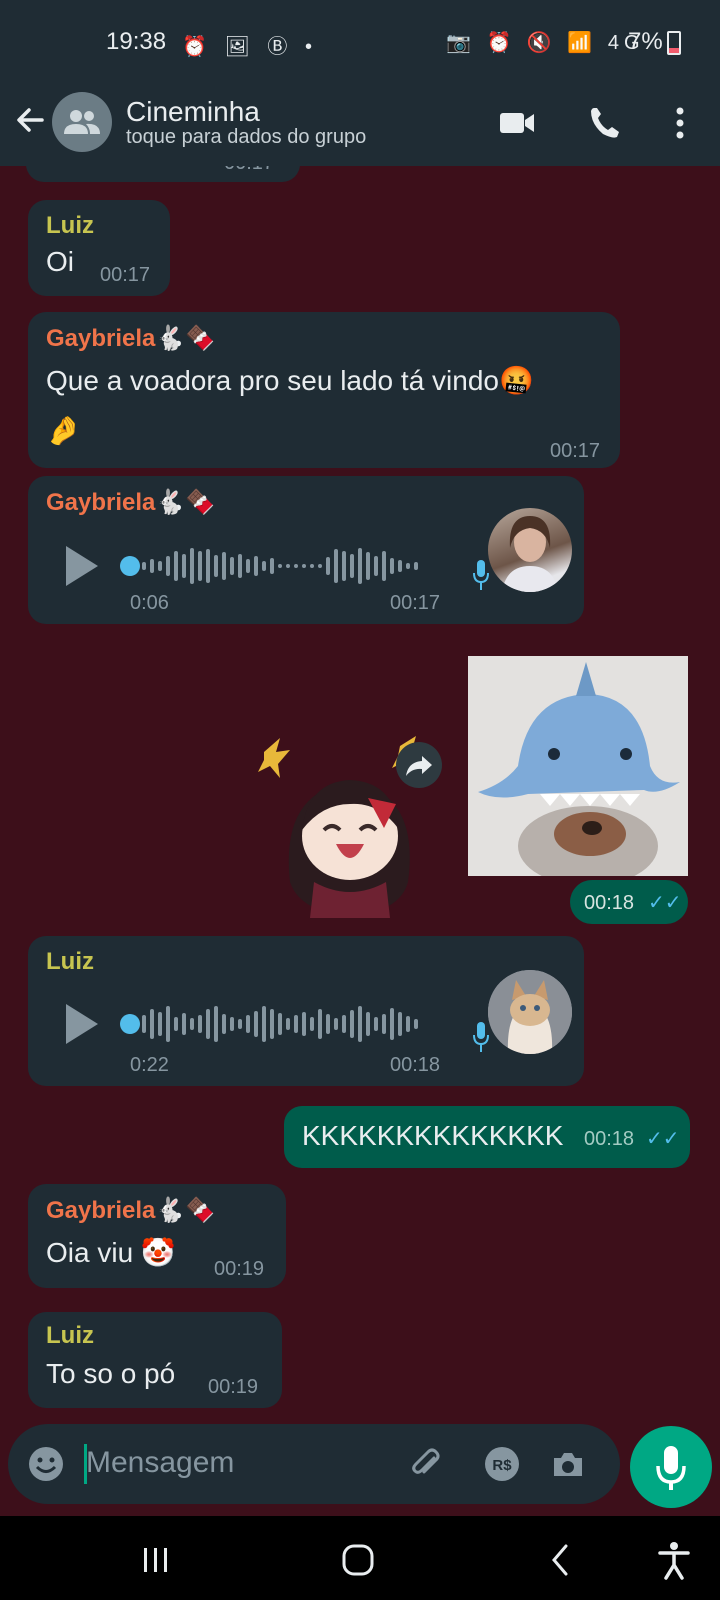  What do you see at coordinates (645, 41) in the screenshot?
I see `battery-percent: 7%` at bounding box center [645, 41].